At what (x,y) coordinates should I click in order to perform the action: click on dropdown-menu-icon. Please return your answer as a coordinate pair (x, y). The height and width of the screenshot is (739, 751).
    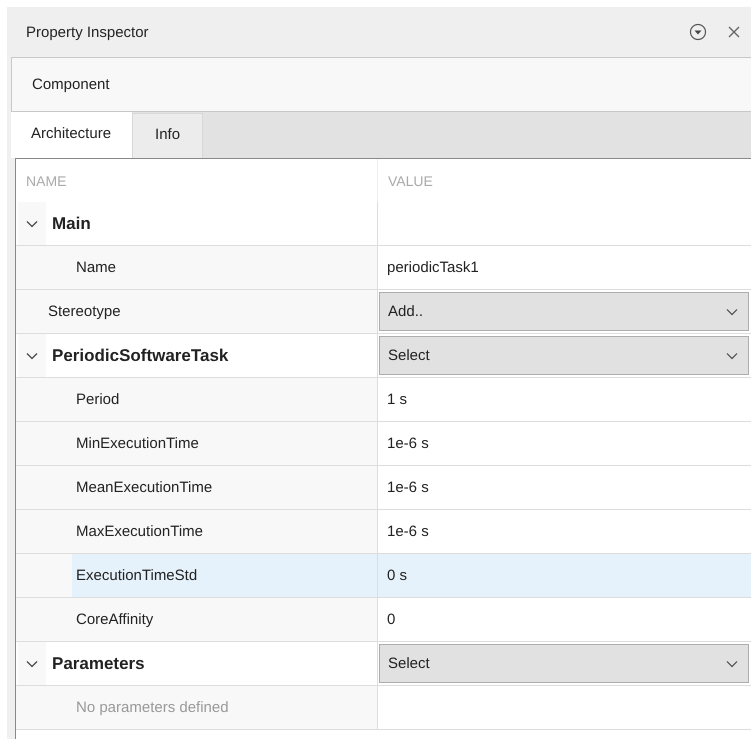
    Looking at the image, I should click on (698, 32).